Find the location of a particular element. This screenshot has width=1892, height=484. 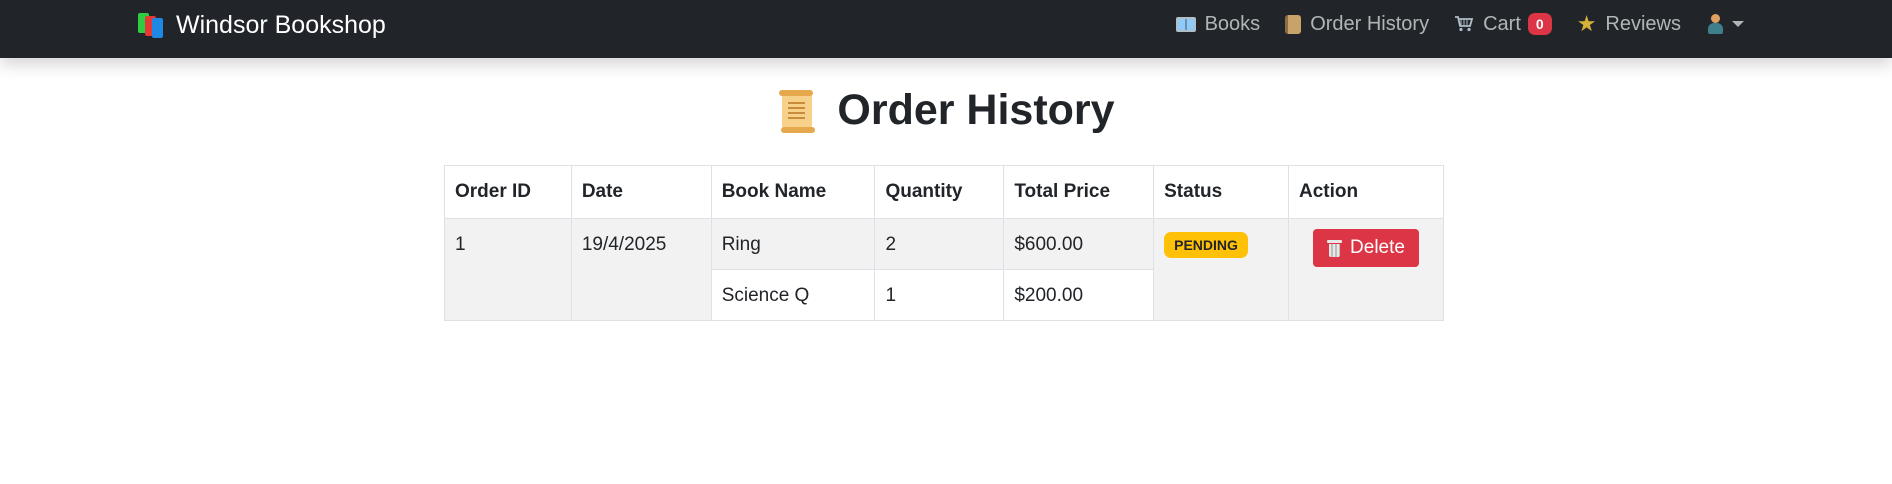

nav-item-label: Books is located at coordinates (1232, 23).